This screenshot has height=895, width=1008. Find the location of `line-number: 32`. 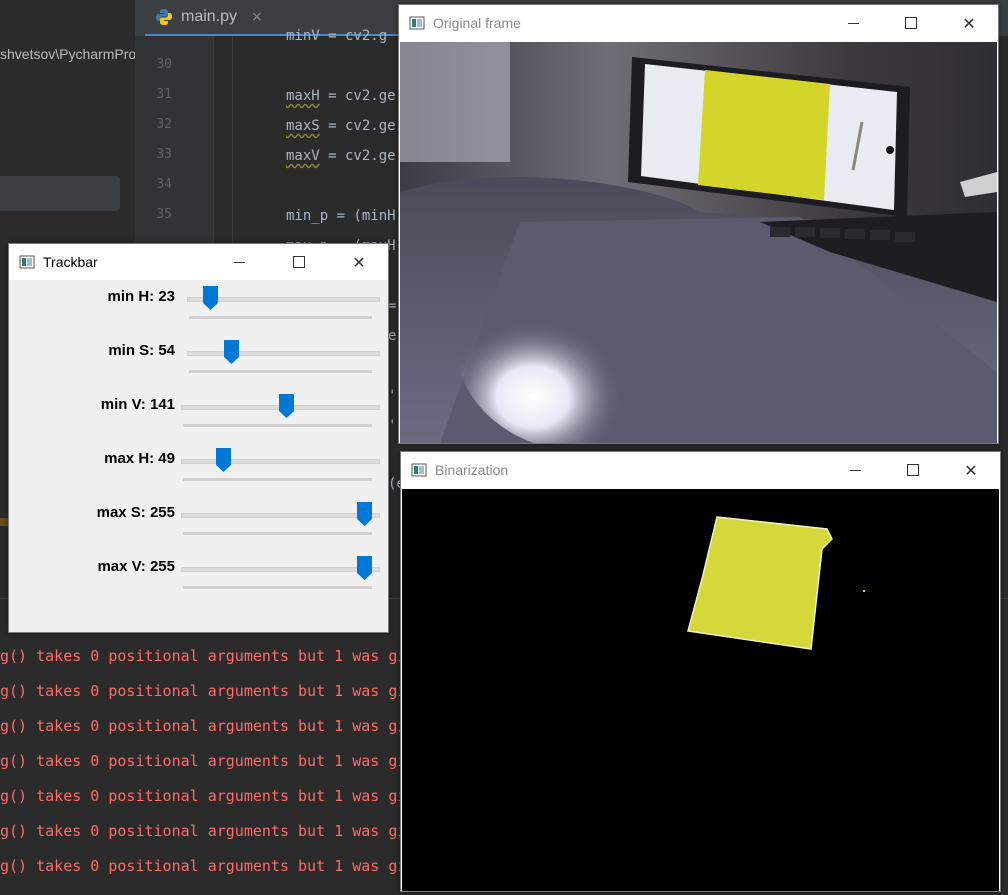

line-number: 32 is located at coordinates (164, 124).